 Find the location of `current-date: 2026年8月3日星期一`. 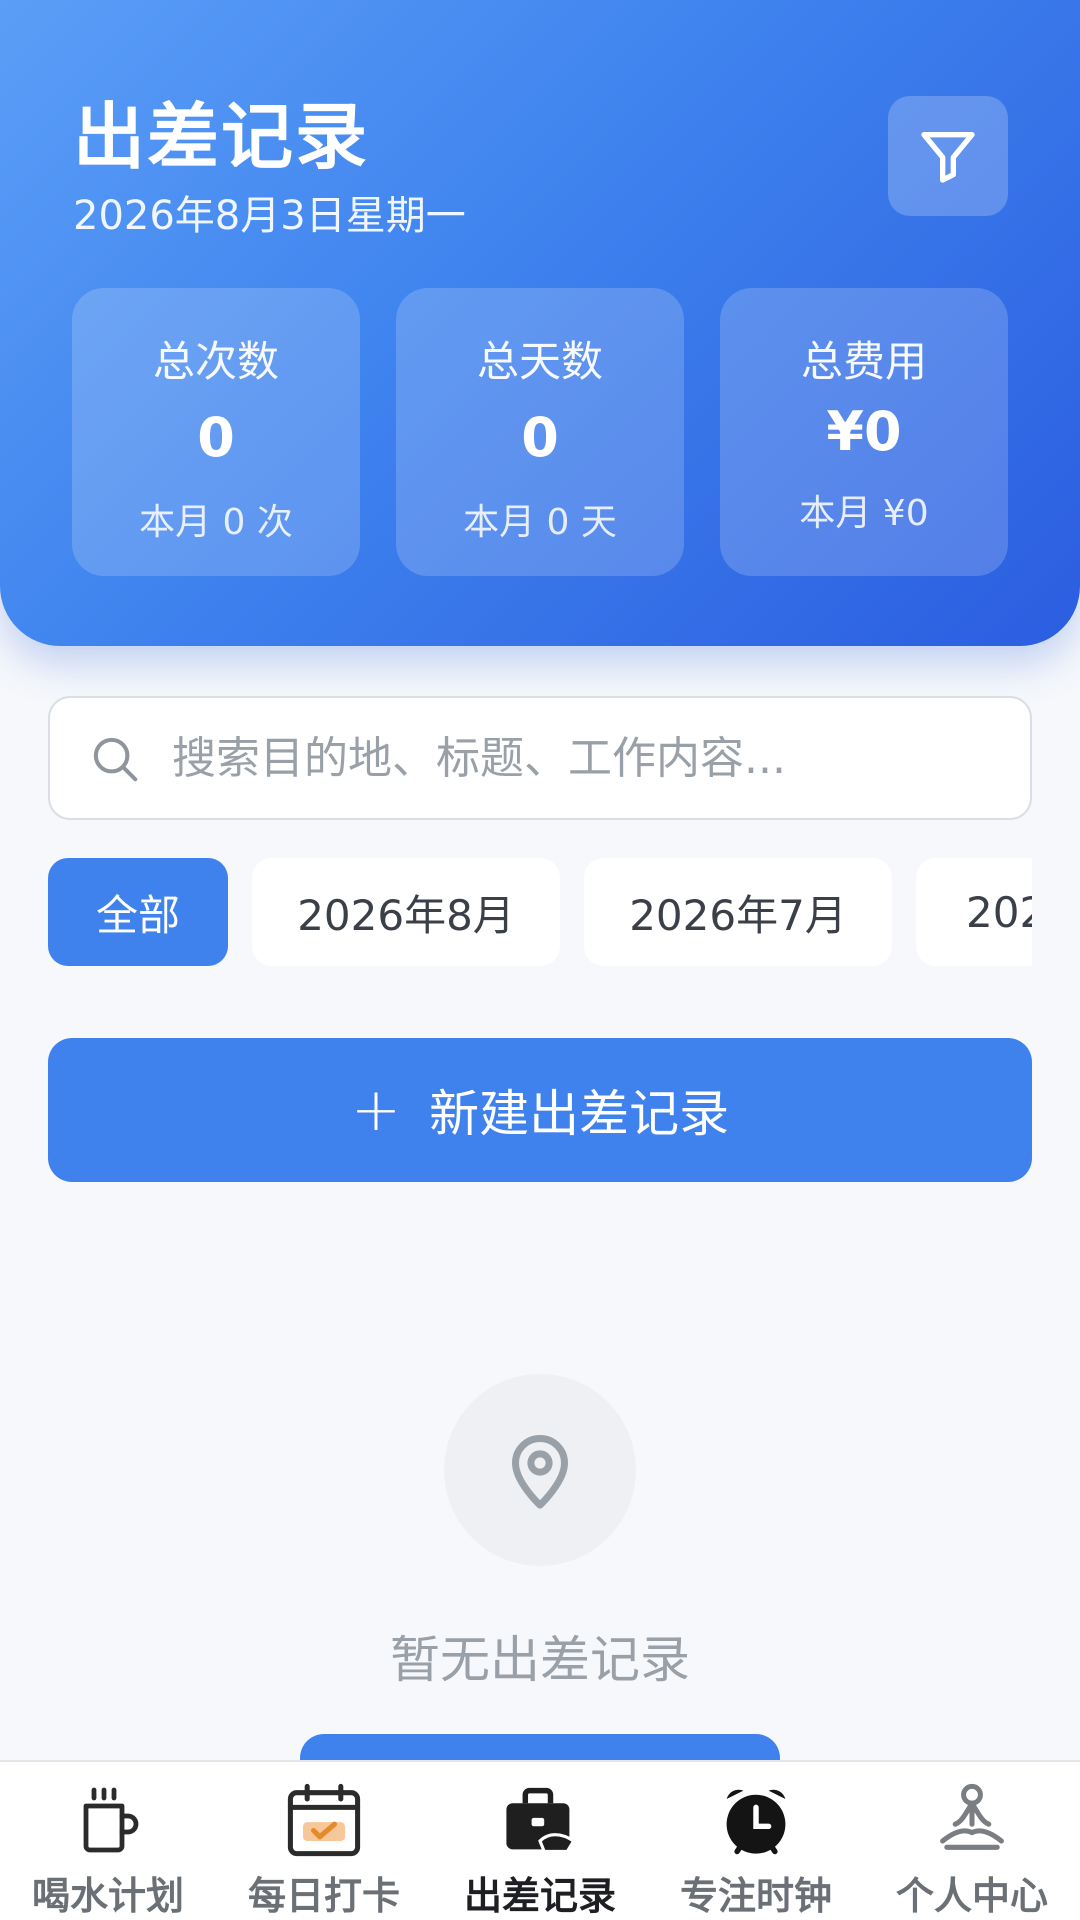

current-date: 2026年8月3日星期一 is located at coordinates (269, 216).